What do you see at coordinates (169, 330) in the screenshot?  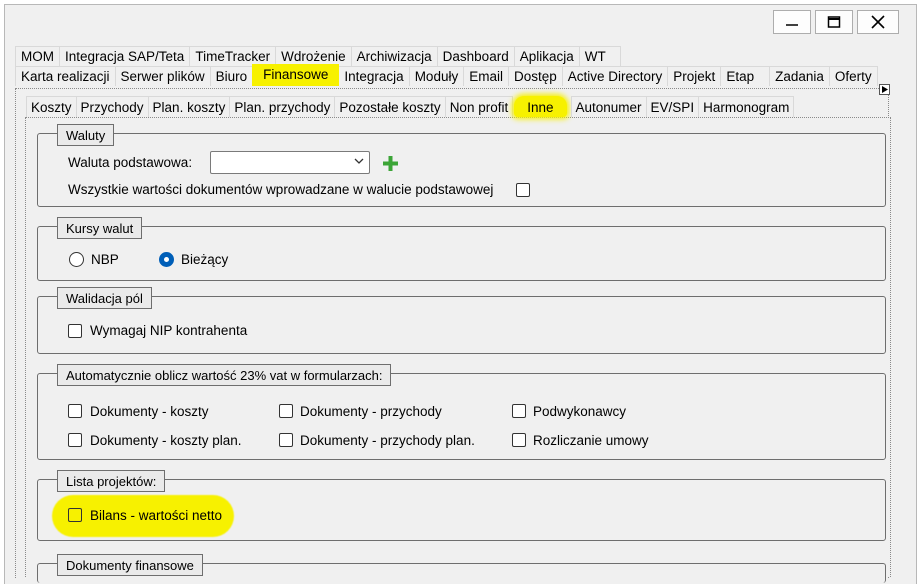 I see `nip-required-label: Wymagaj NIP kontrahenta` at bounding box center [169, 330].